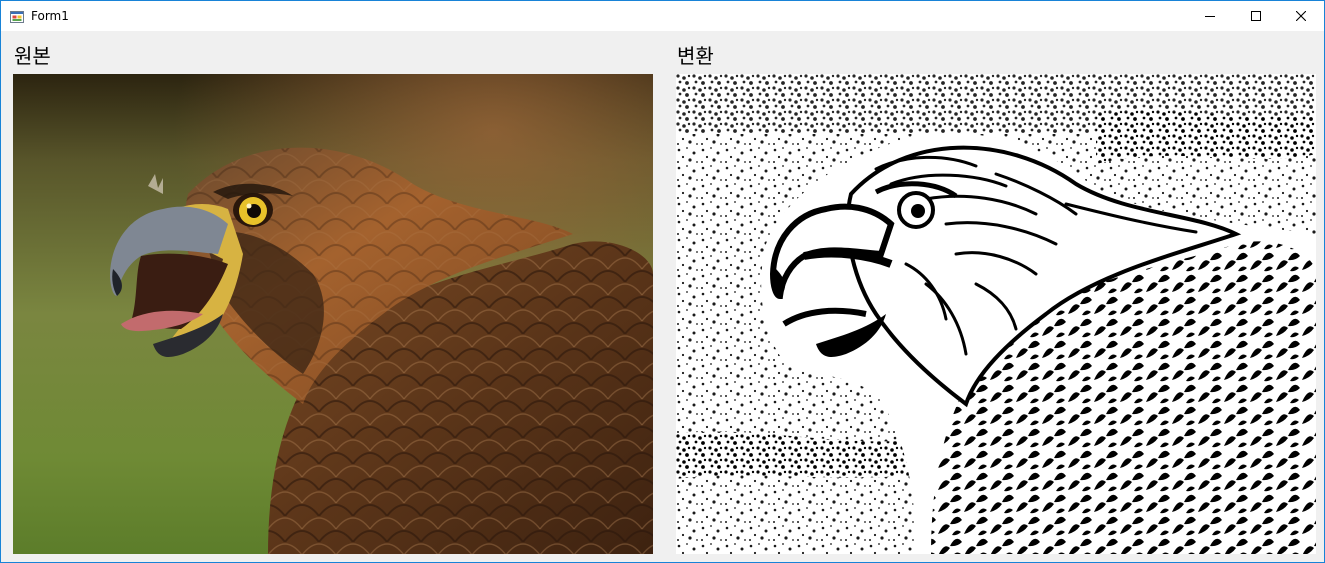  I want to click on winforms-app-icon, so click(17, 16).